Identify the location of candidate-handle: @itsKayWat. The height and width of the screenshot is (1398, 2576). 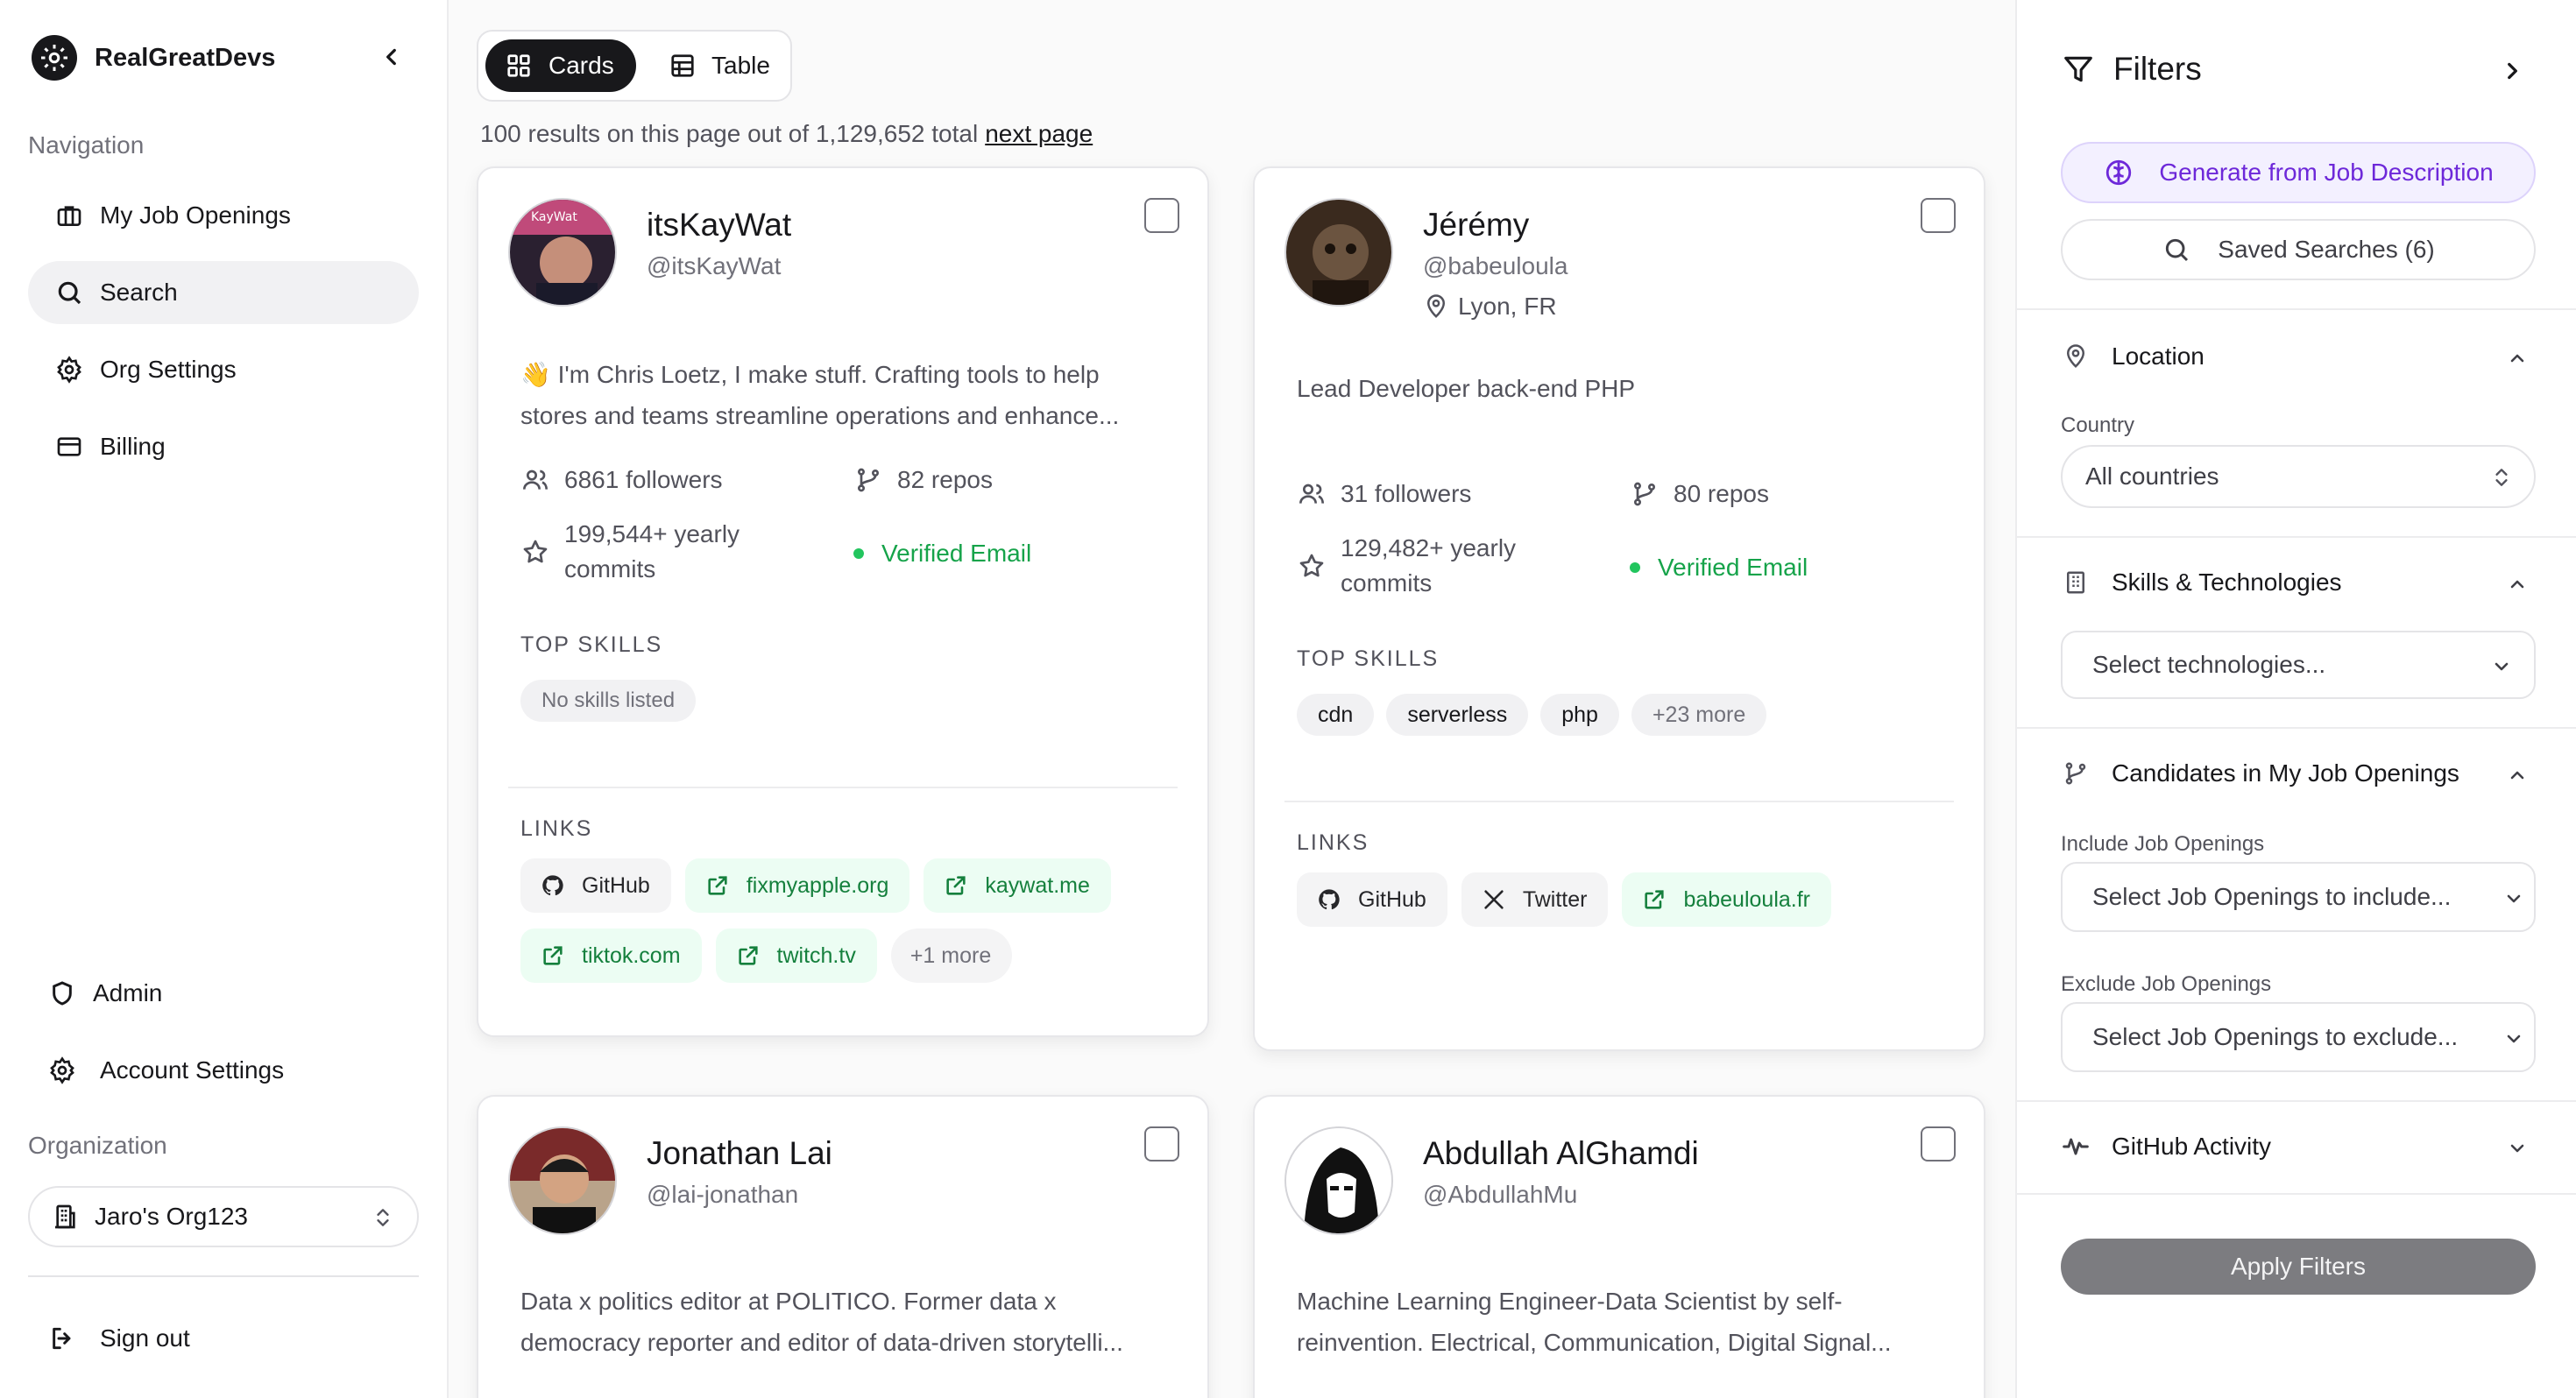
(714, 265).